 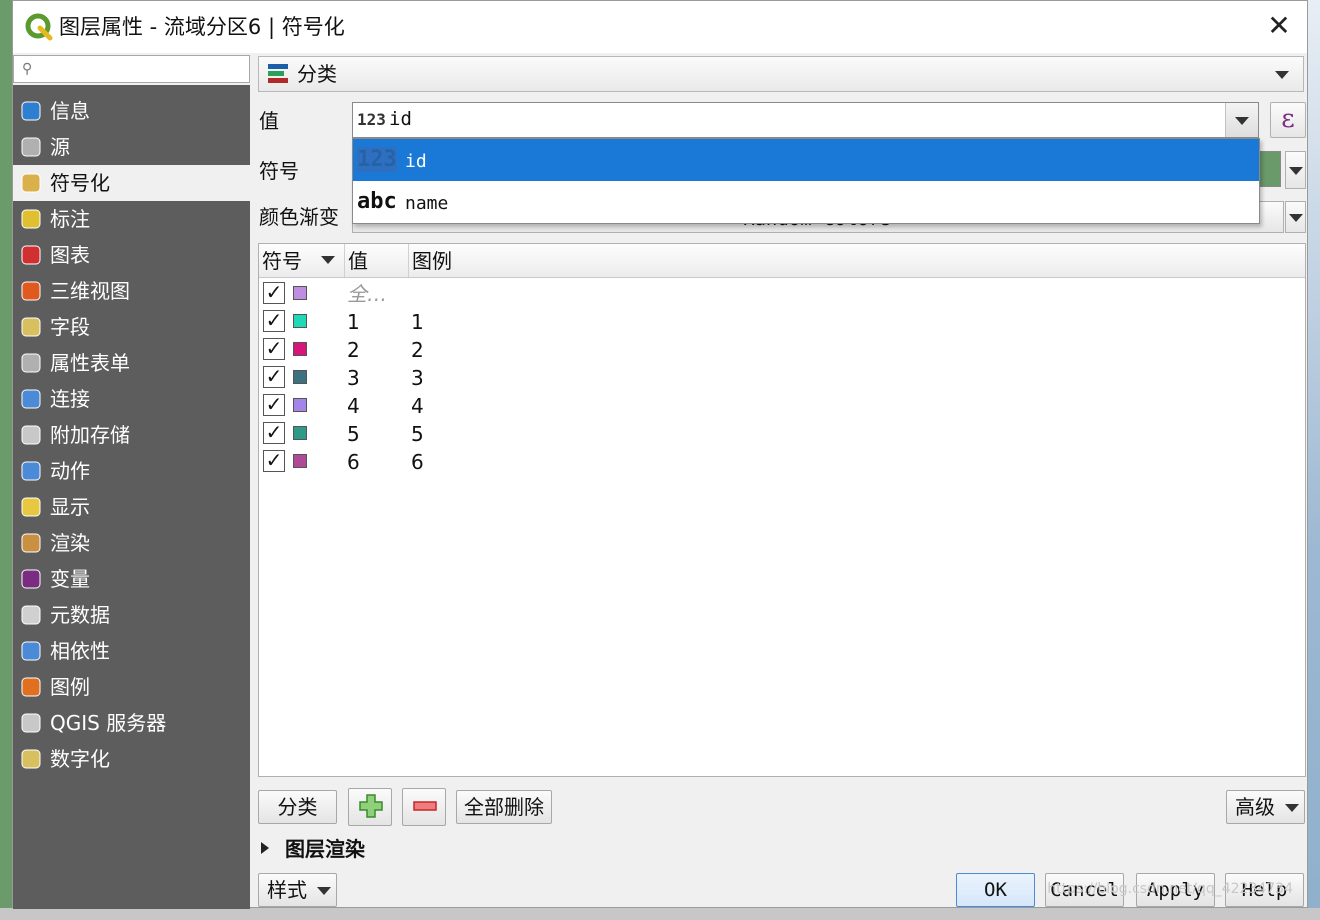 What do you see at coordinates (287, 890) in the screenshot?
I see `style-button-label: 样式` at bounding box center [287, 890].